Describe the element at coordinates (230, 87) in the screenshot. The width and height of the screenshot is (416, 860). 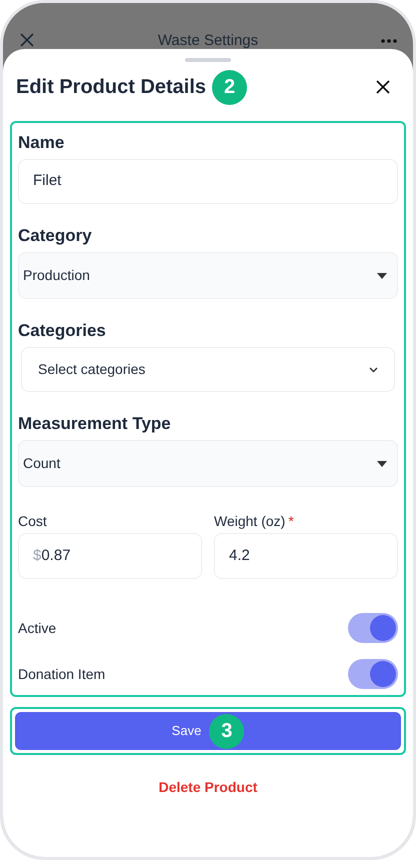
I see `step-badge: 2` at that location.